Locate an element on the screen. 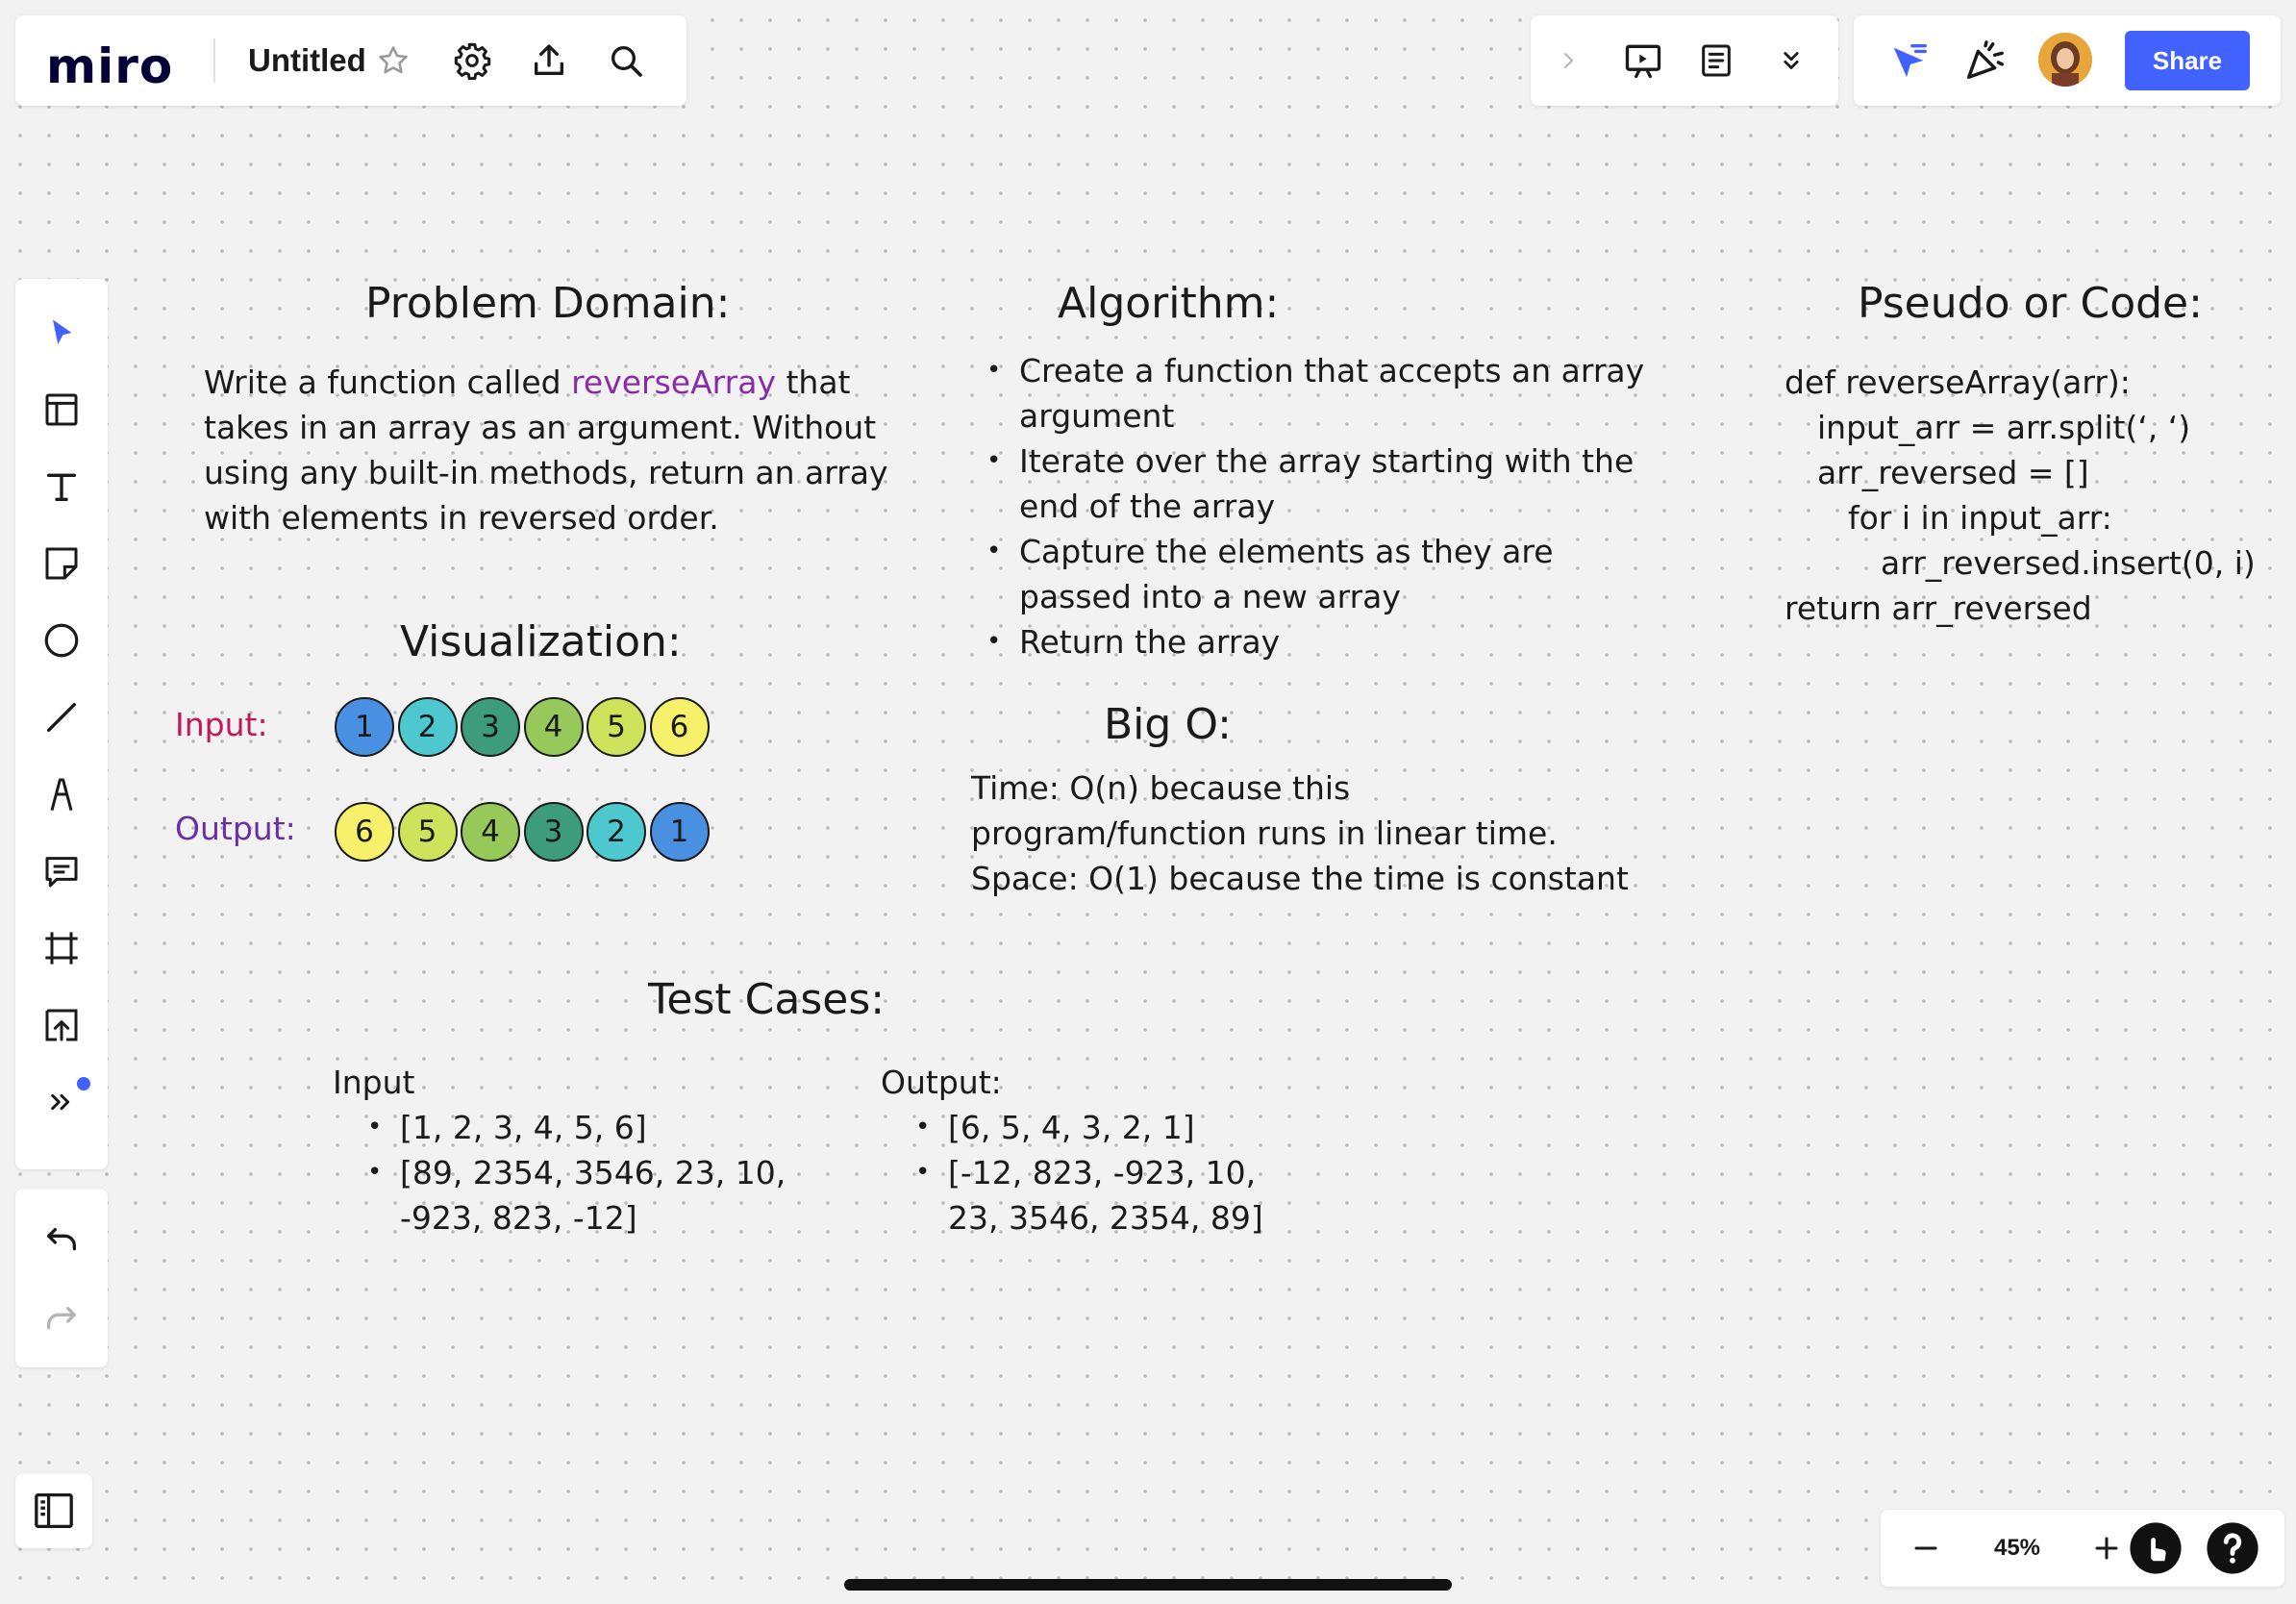 The image size is (2296, 1604). line-tool-icon is located at coordinates (61, 717).